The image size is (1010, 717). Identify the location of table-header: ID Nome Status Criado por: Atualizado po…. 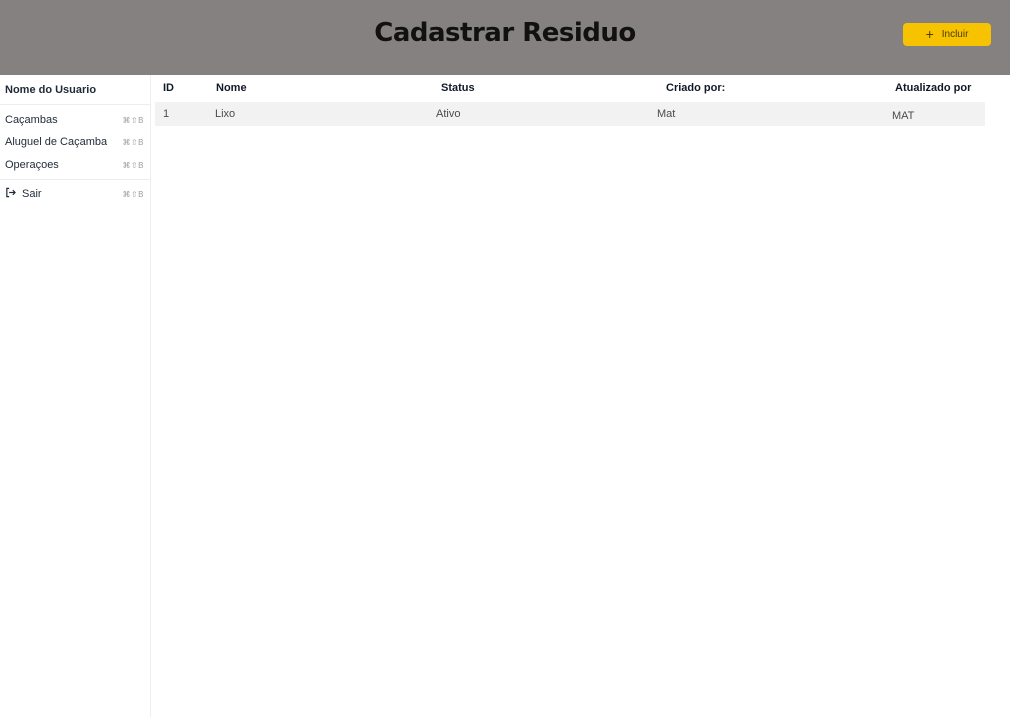
(580, 90).